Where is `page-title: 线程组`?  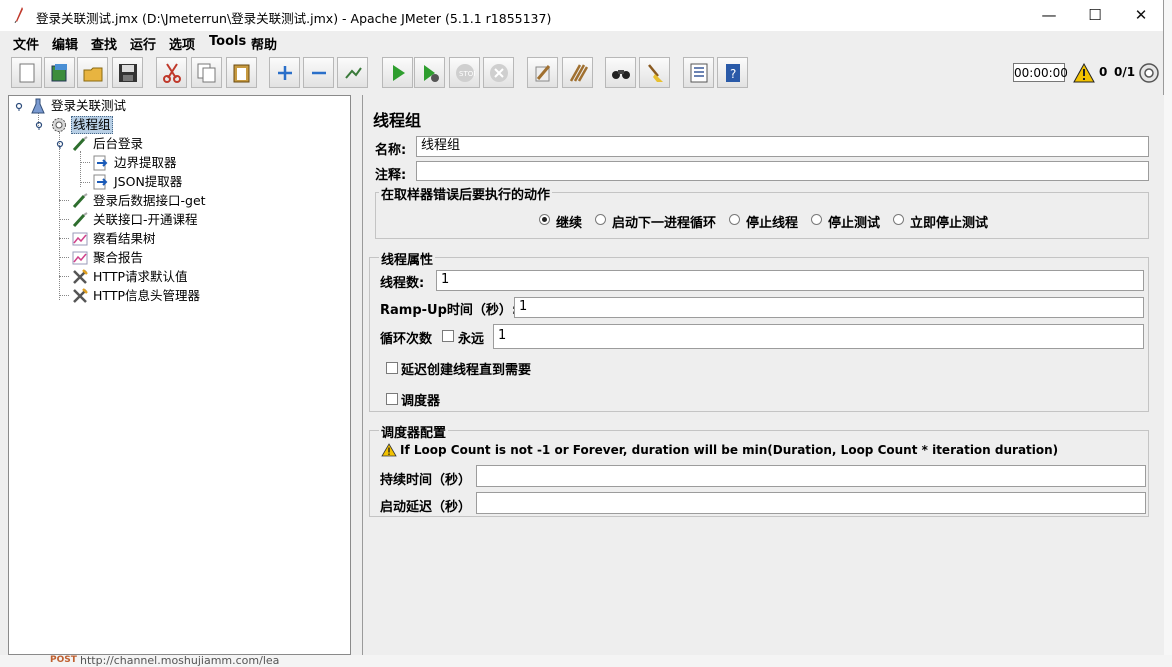 page-title: 线程组 is located at coordinates (397, 120).